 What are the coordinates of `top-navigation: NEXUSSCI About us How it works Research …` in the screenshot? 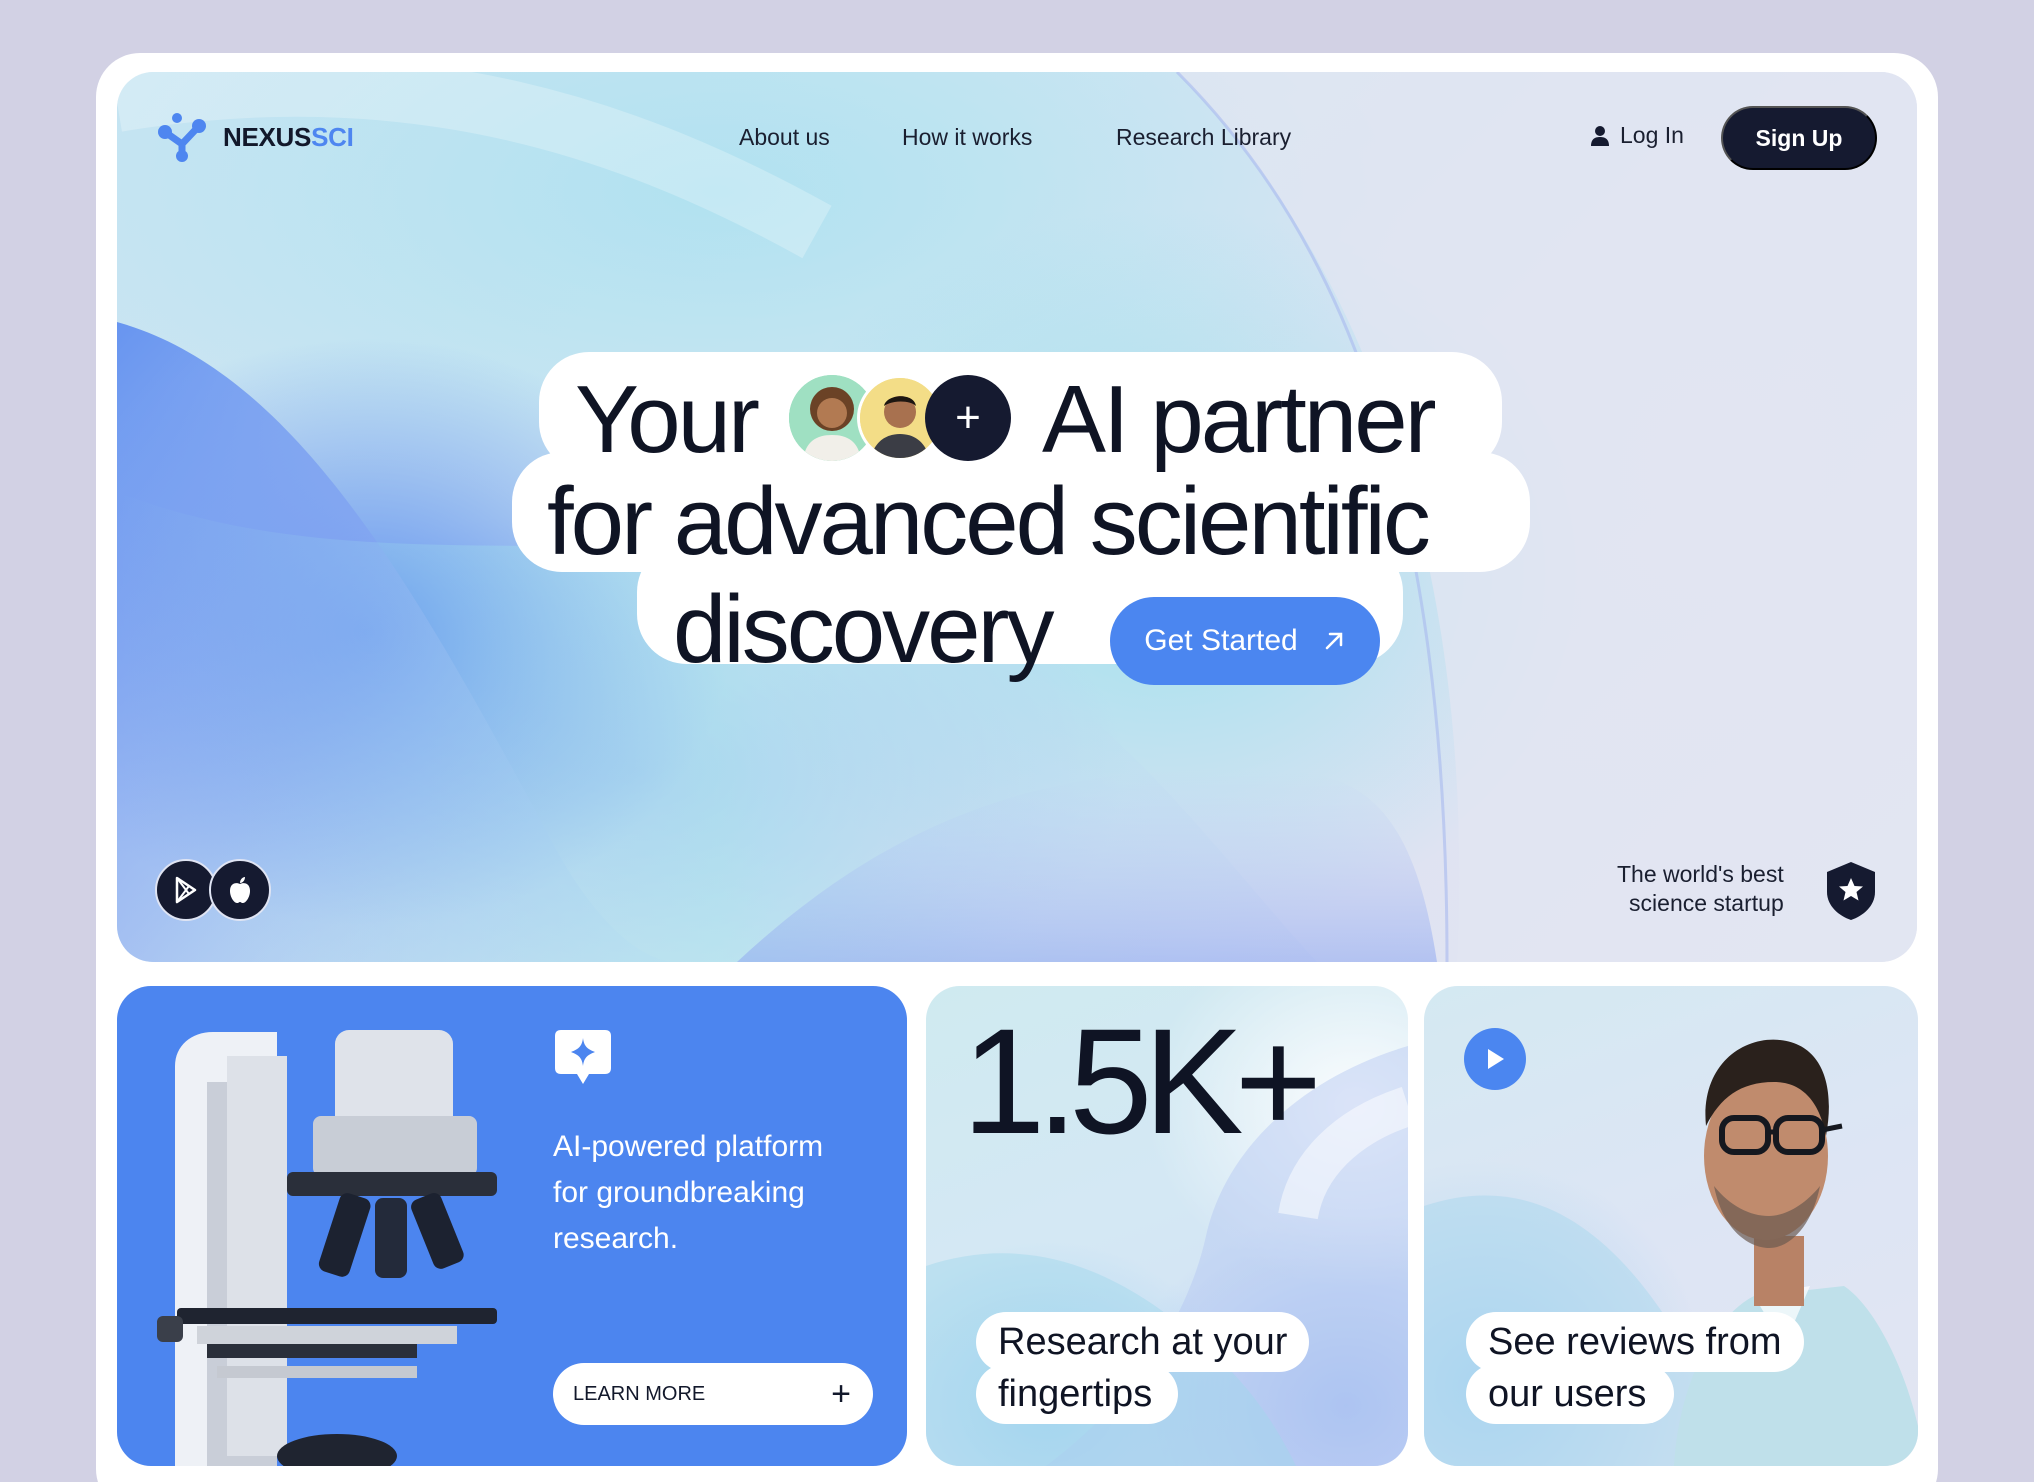 It's located at (1017, 137).